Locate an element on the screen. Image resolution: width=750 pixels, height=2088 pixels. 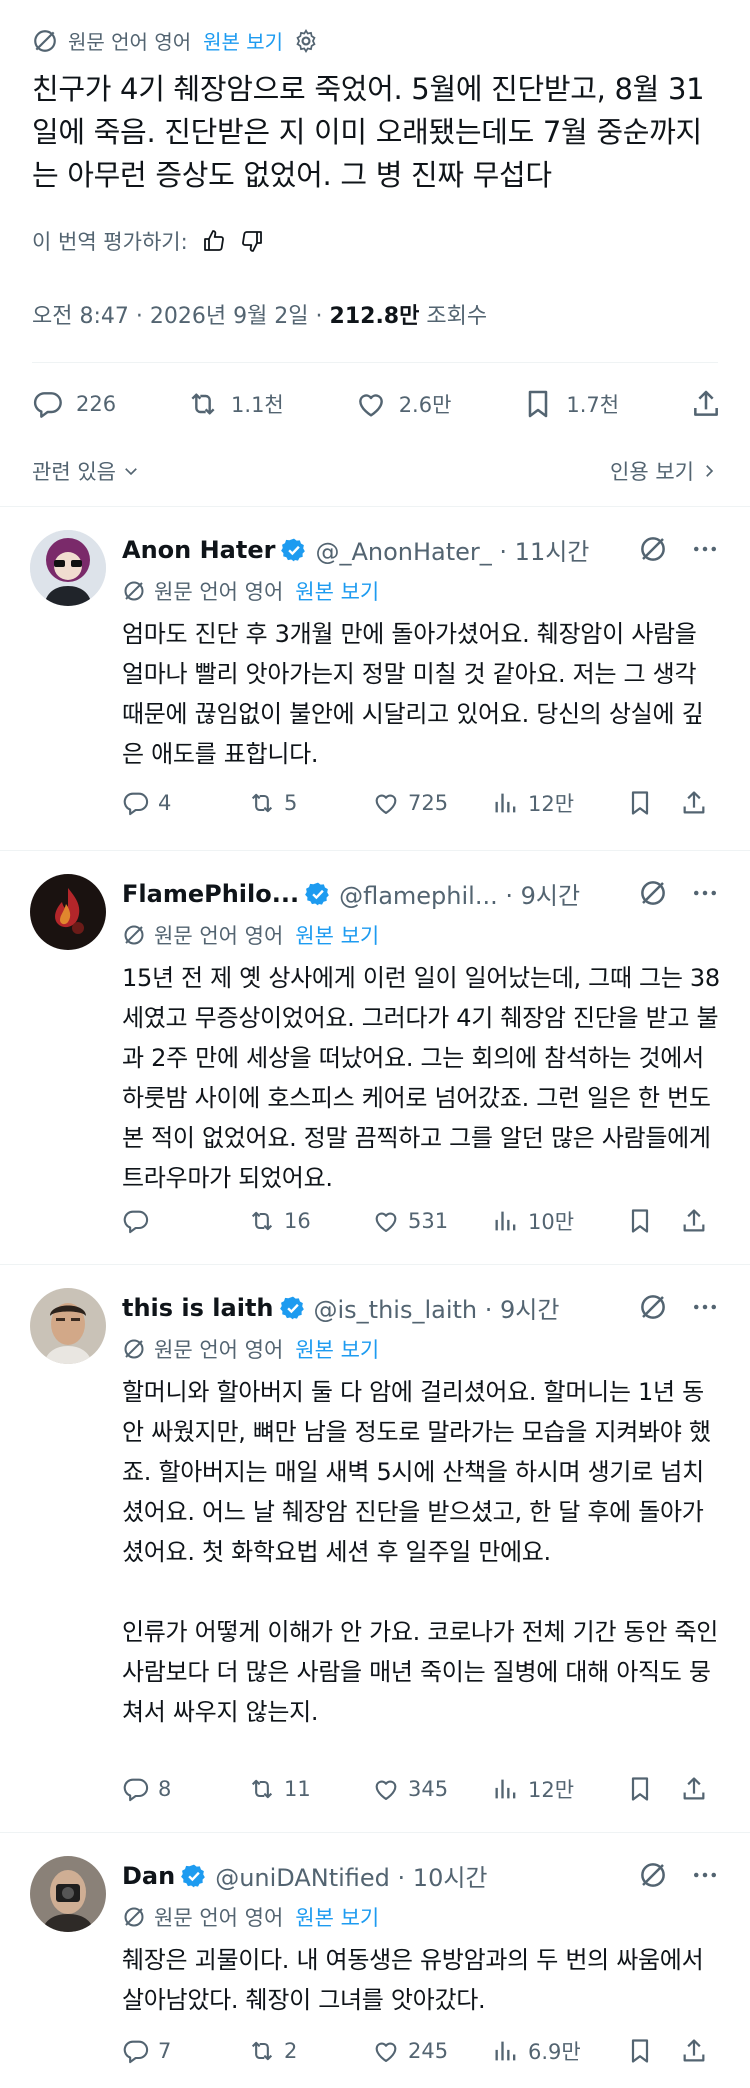
related-dropdown: 관련 있음 is located at coordinates (86, 471).